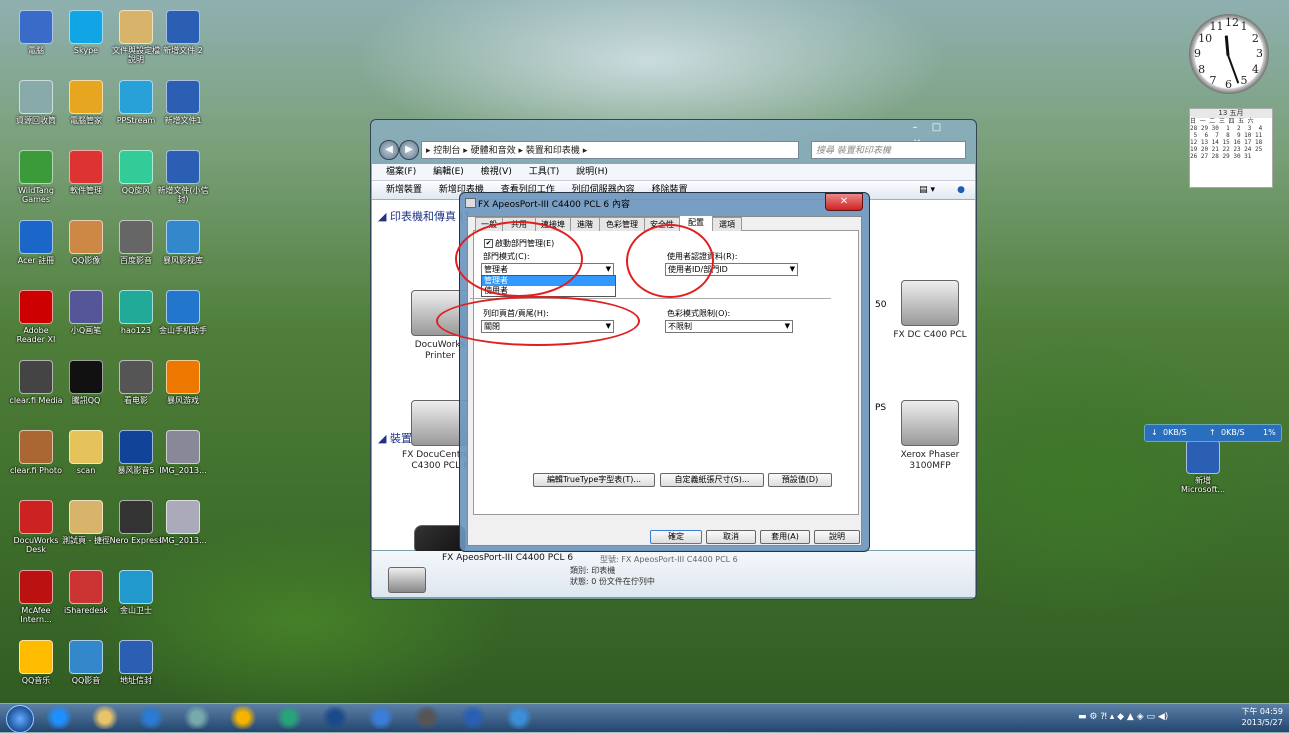  I want to click on desktop-icon: 軟件管理, so click(86, 172).